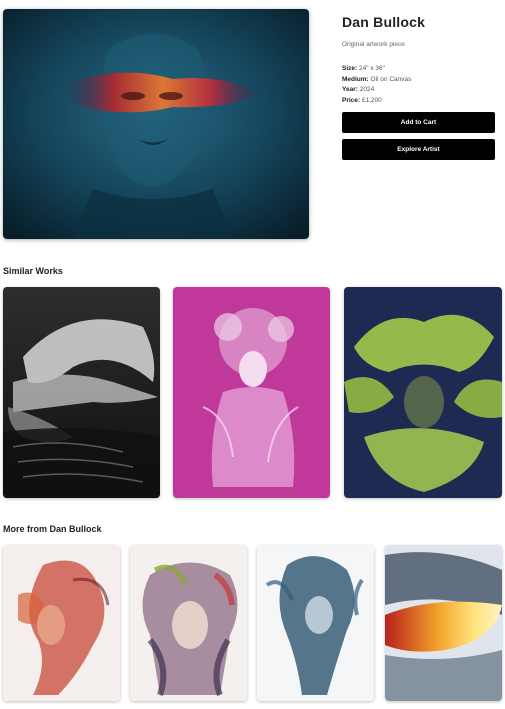 The height and width of the screenshot is (709, 505). Describe the element at coordinates (384, 22) in the screenshot. I see `artist-name: Dan Bullock` at that location.